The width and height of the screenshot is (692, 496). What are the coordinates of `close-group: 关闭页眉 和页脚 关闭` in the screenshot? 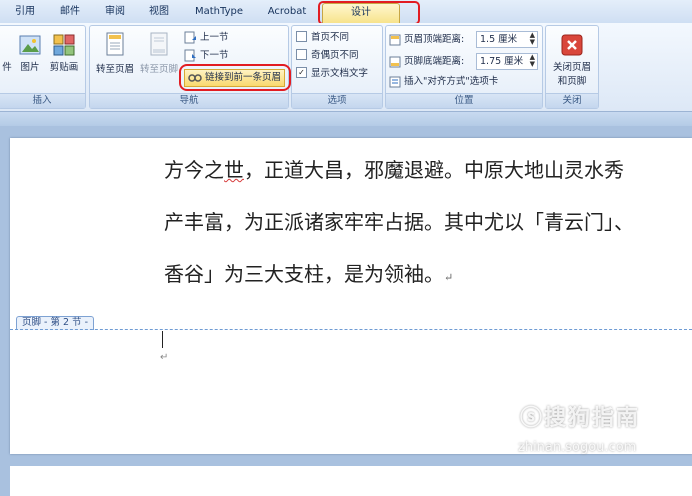 It's located at (572, 67).